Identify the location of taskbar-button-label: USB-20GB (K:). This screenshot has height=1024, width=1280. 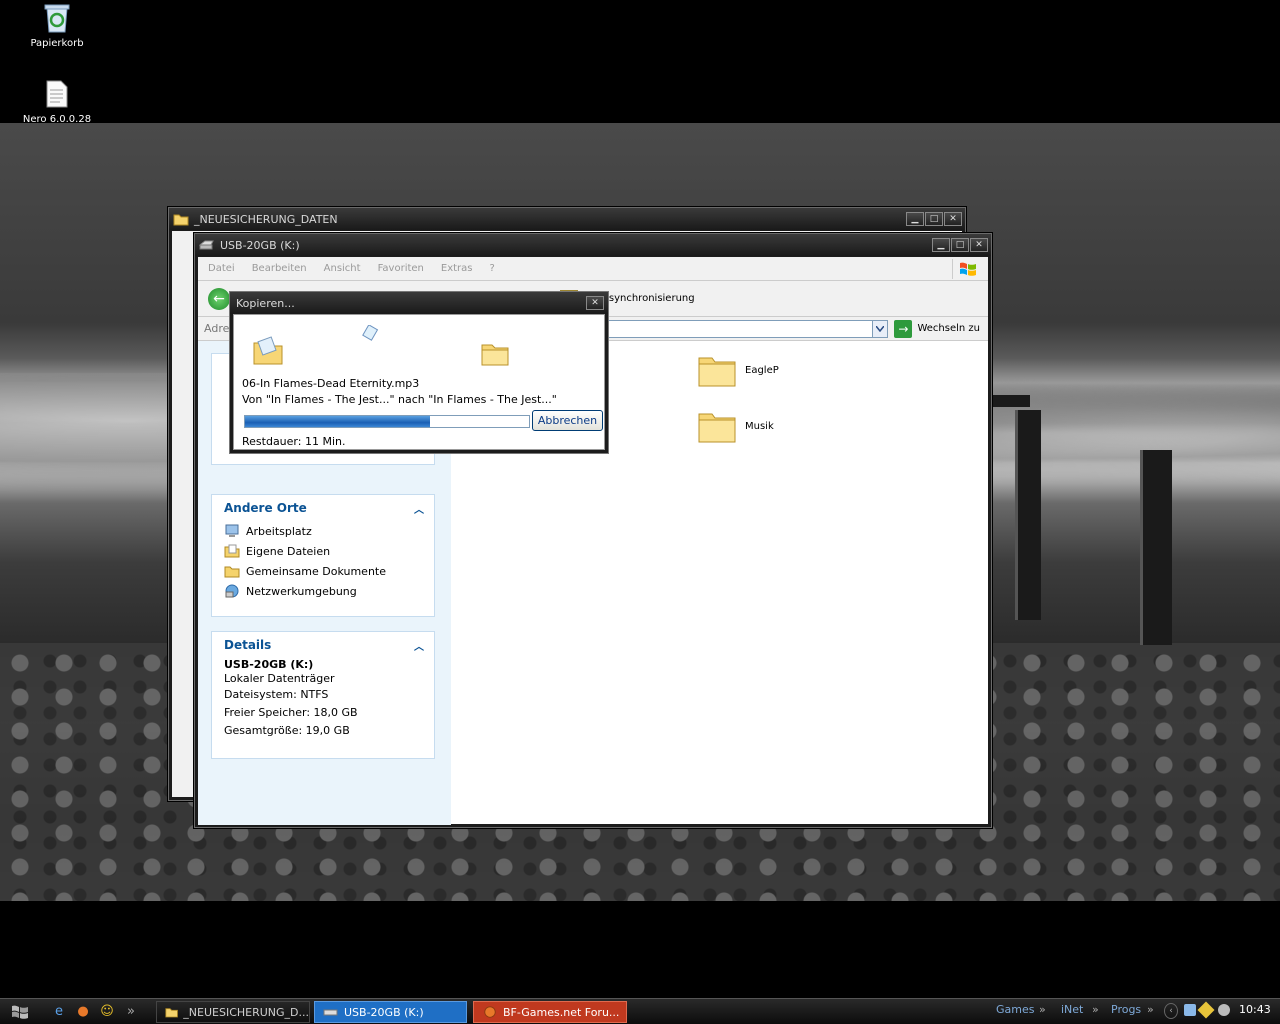
(384, 1012).